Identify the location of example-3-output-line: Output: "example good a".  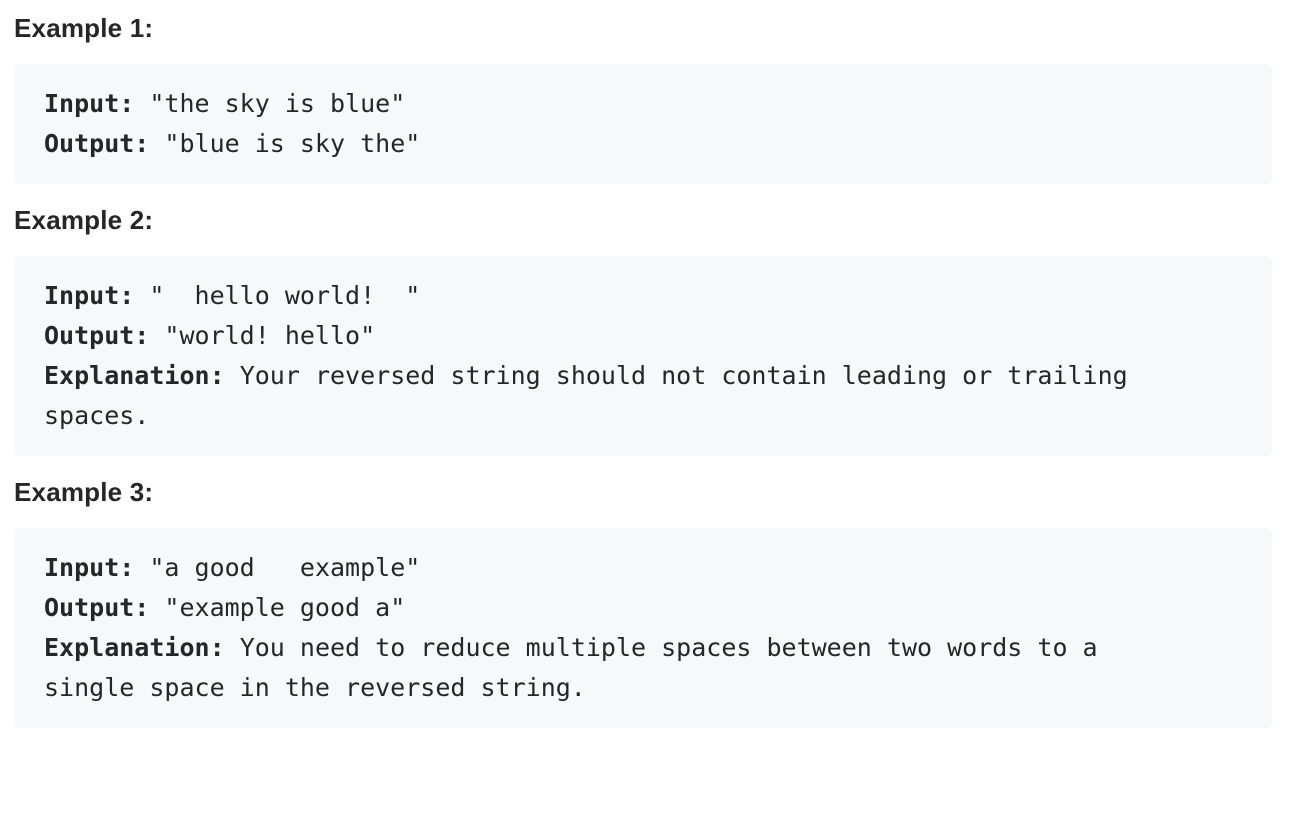
(643, 608).